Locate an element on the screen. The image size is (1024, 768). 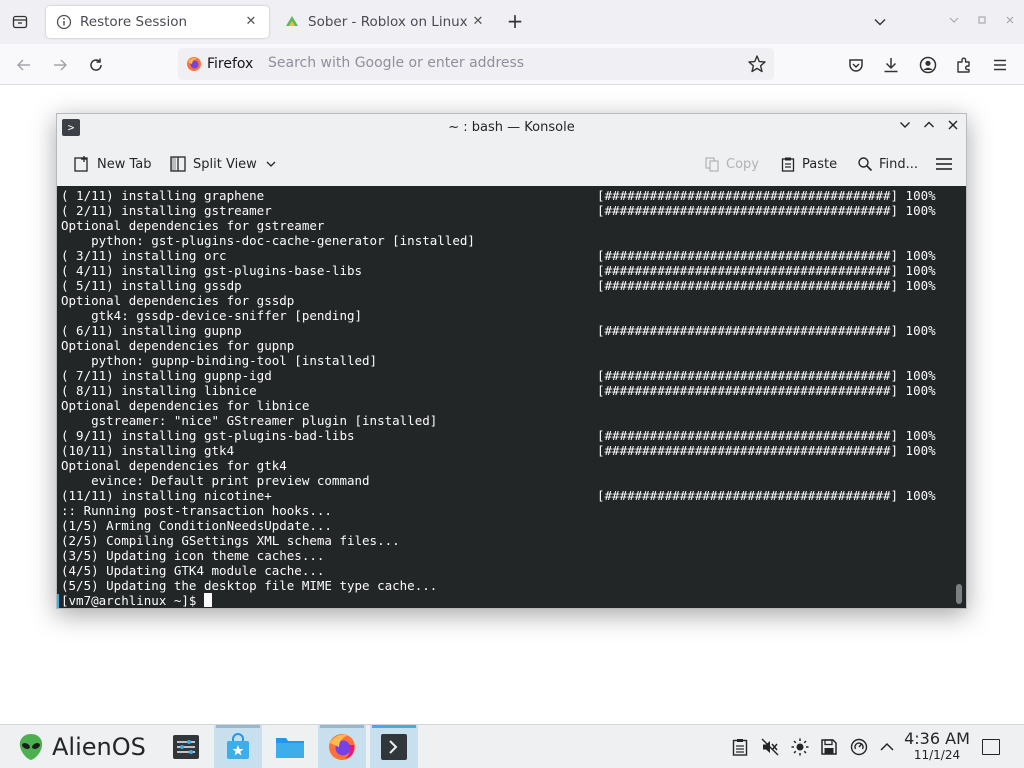
split-view-button: Split View is located at coordinates (223, 164).